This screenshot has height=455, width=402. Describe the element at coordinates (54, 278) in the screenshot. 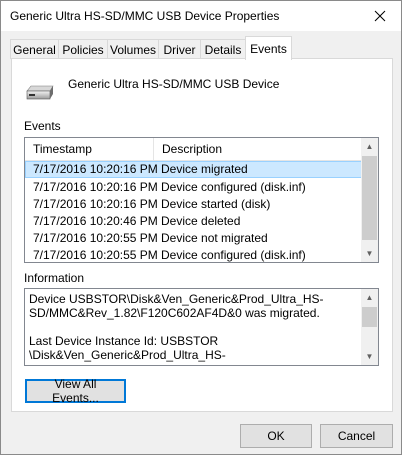

I see `information-label: Information` at that location.